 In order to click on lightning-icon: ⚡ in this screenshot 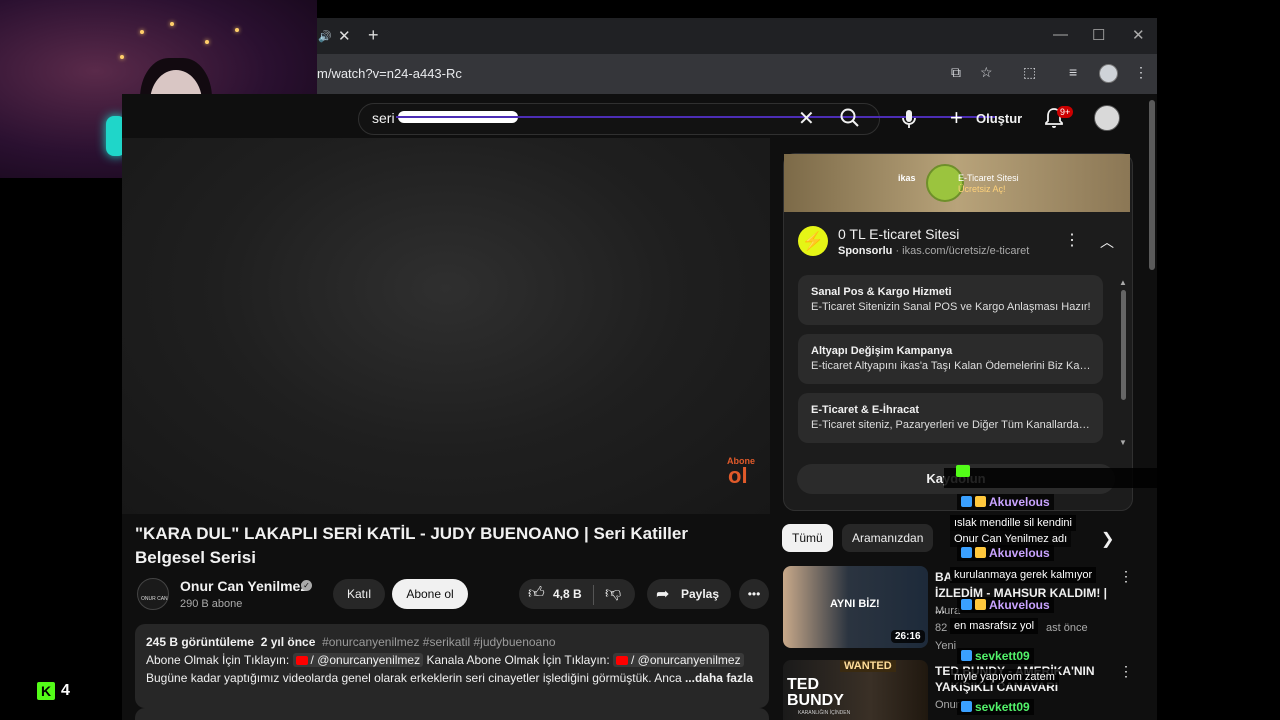, I will do `click(813, 241)`.